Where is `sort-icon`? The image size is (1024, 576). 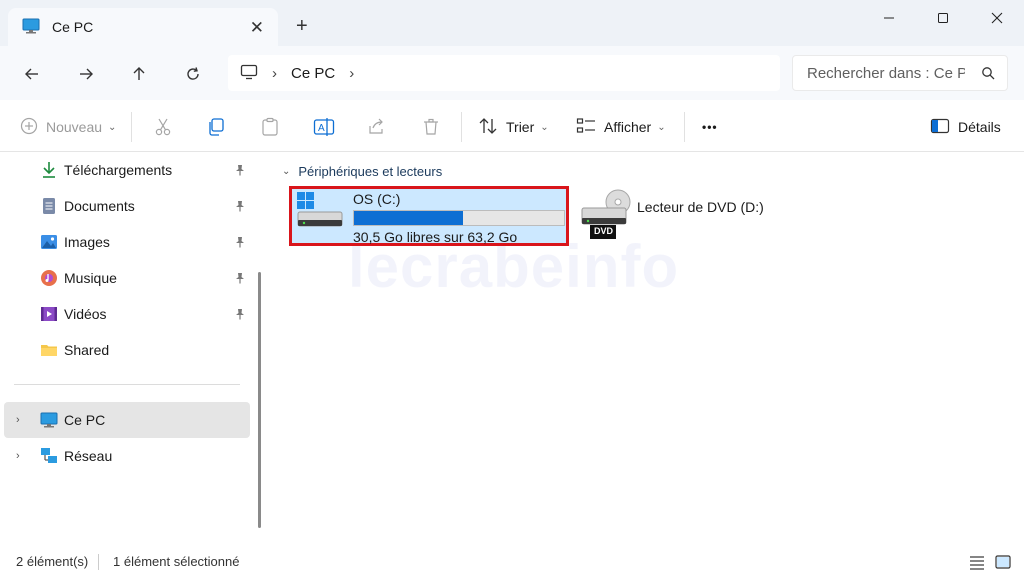
sort-icon is located at coordinates (488, 127).